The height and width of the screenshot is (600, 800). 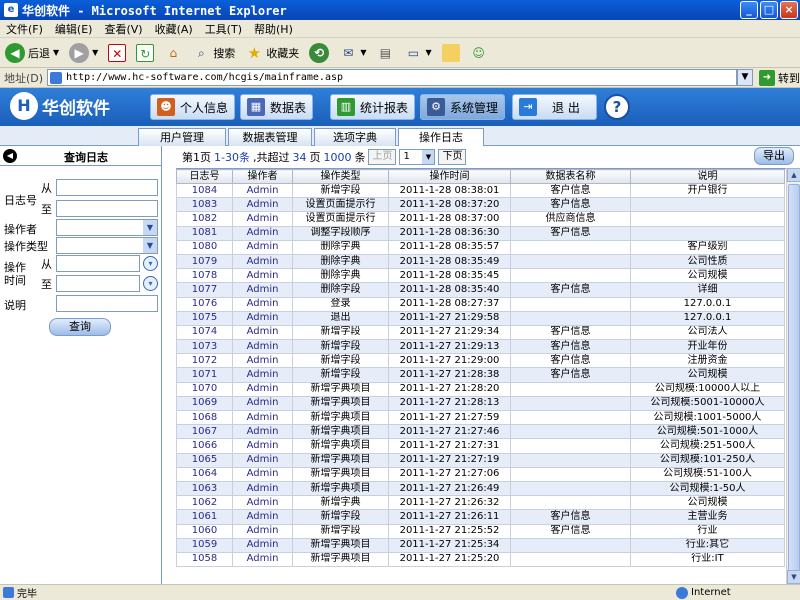 I want to click on table-row: 1081 Admin 调整字段顺序 2011-1-28 08:36:30 客户信息, so click(x=480, y=233).